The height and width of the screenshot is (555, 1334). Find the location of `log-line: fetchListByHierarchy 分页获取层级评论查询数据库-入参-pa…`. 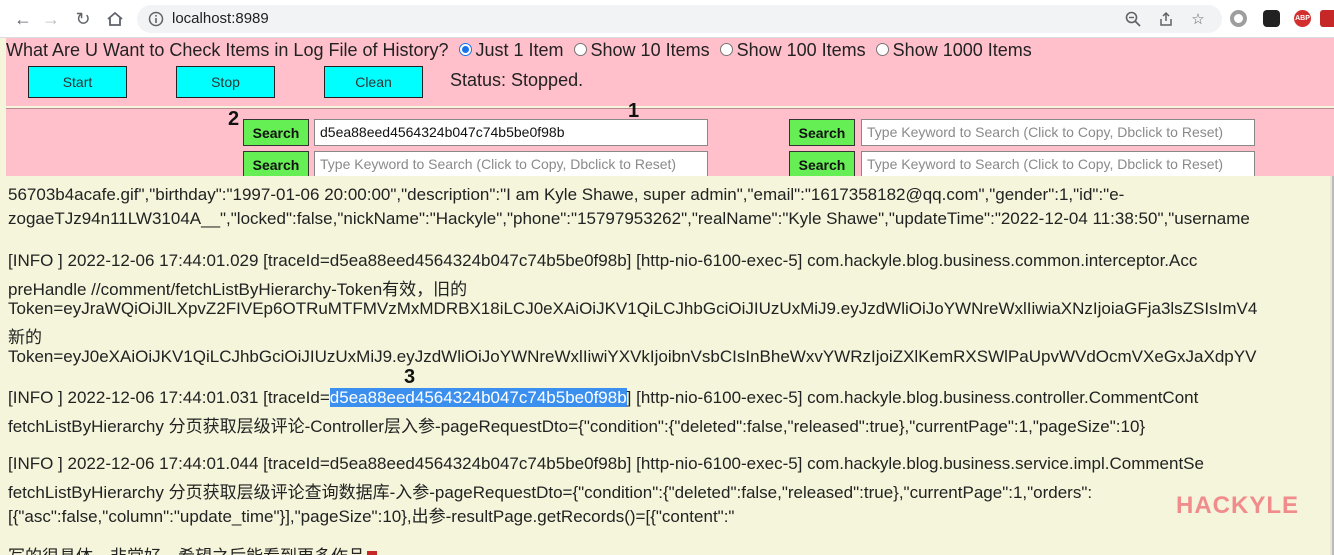

log-line: fetchListByHierarchy 分页获取层级评论查询数据库-入参-pa… is located at coordinates (550, 492).